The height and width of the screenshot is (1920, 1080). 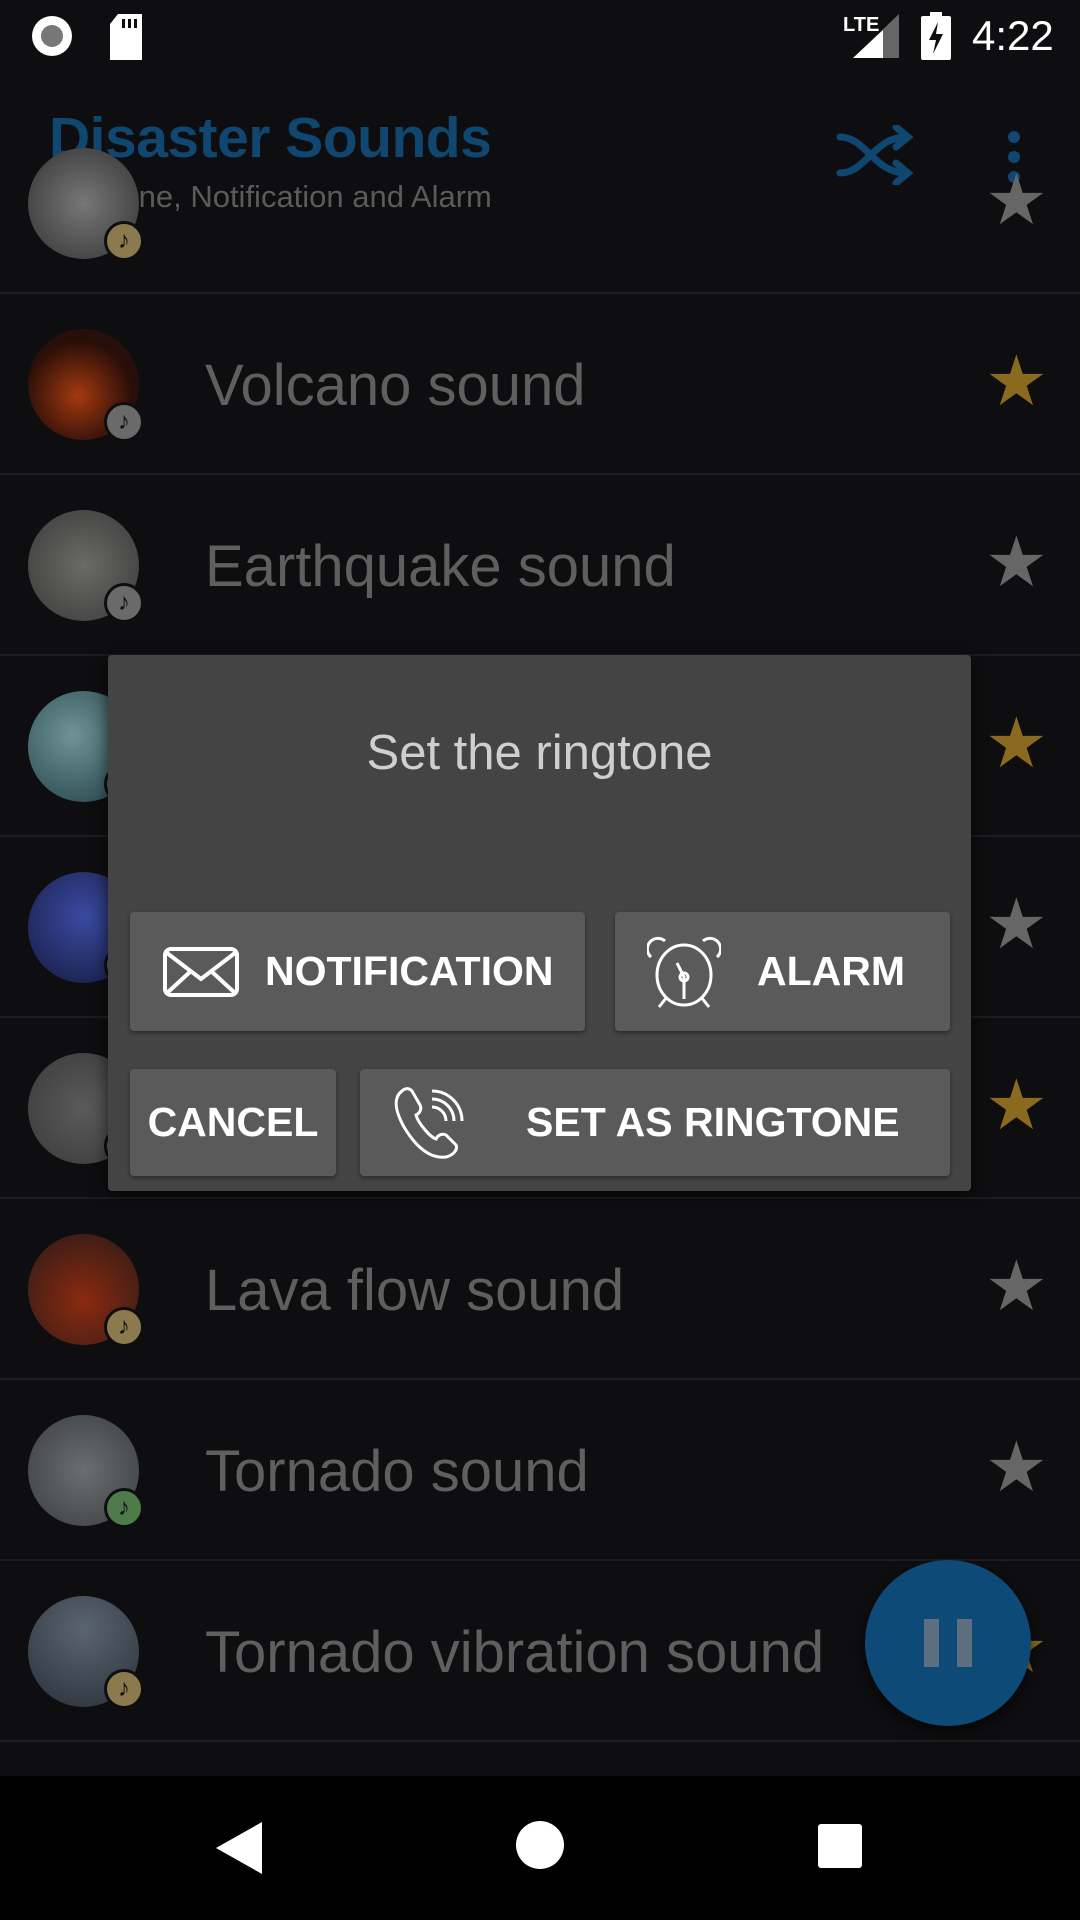 What do you see at coordinates (52, 36) in the screenshot?
I see `record-icon` at bounding box center [52, 36].